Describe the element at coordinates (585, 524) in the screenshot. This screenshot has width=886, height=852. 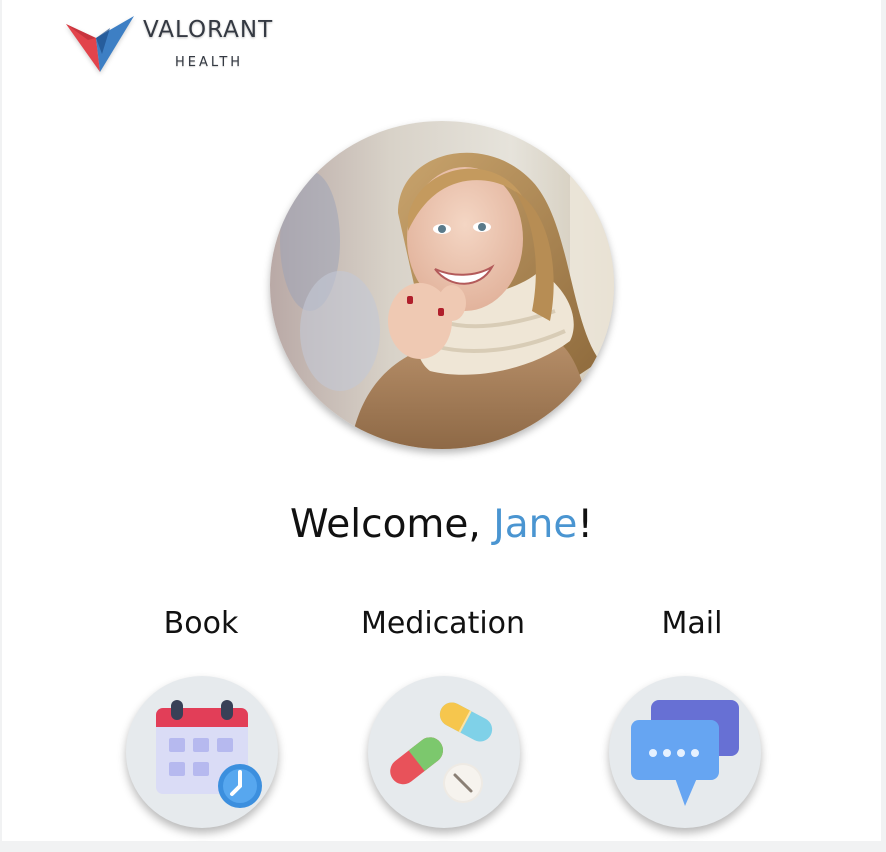
I see `welcome-punctuation: !` at that location.